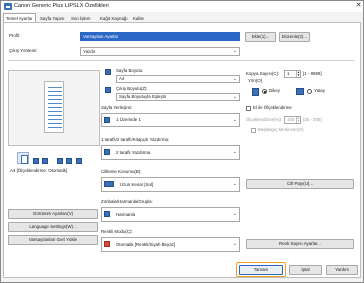 This screenshot has width=364, height=283. Describe the element at coordinates (146, 244) in the screenshot. I see `color-mode-value: Otomatik [Renkli/Siyah Beyaz]` at that location.